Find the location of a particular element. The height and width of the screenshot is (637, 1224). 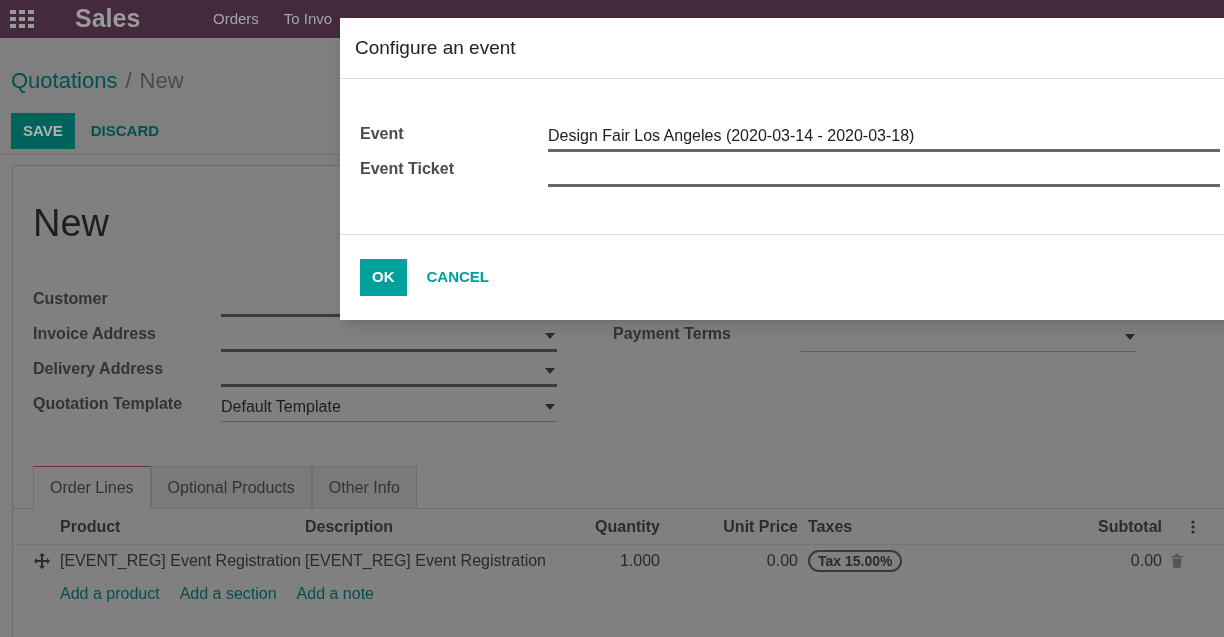

save-button: SAVE is located at coordinates (43, 131).